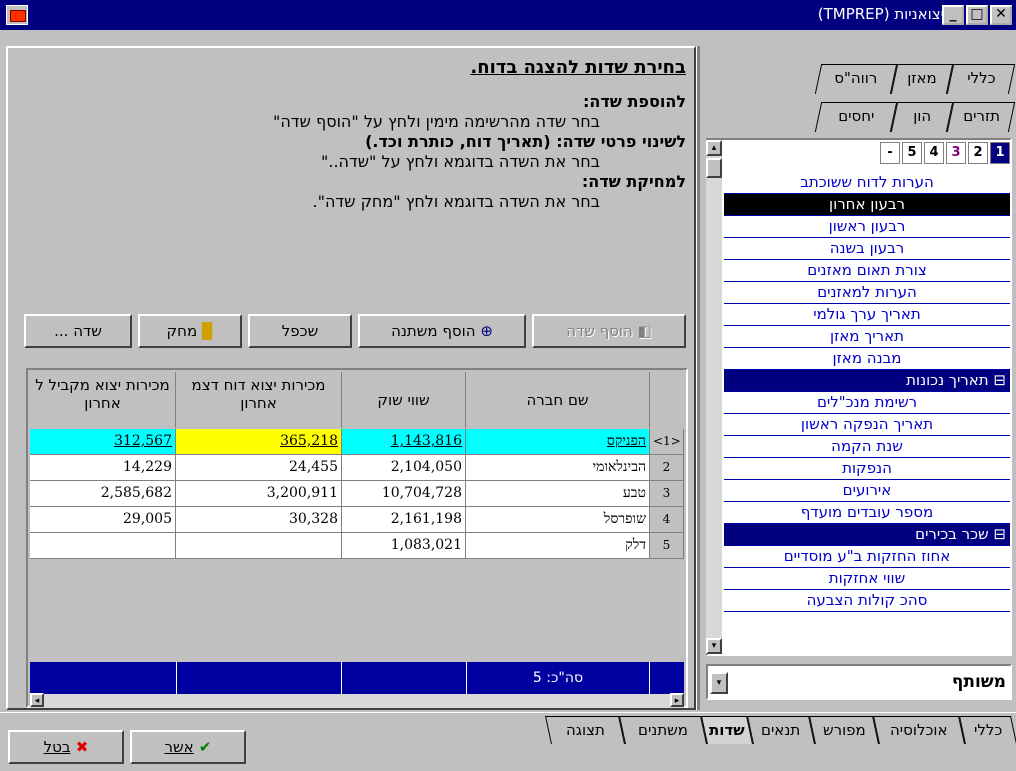 The height and width of the screenshot is (771, 1016). Describe the element at coordinates (585, 730) in the screenshot. I see `bottom-tab-6: תצוגה` at that location.